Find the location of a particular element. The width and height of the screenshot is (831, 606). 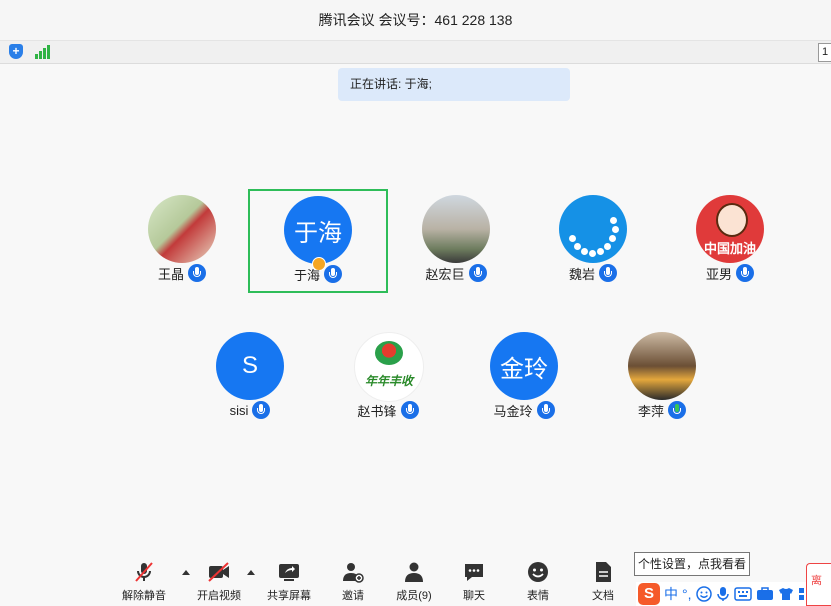

video-options-caret-icon is located at coordinates (251, 572).